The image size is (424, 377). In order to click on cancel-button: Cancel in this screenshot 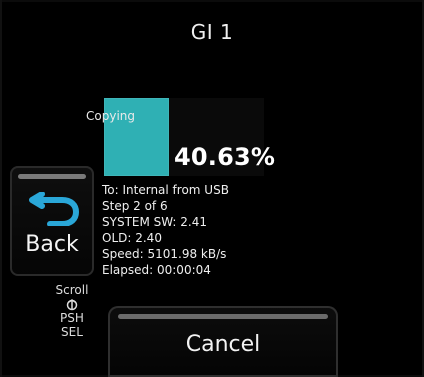, I will do `click(223, 341)`.